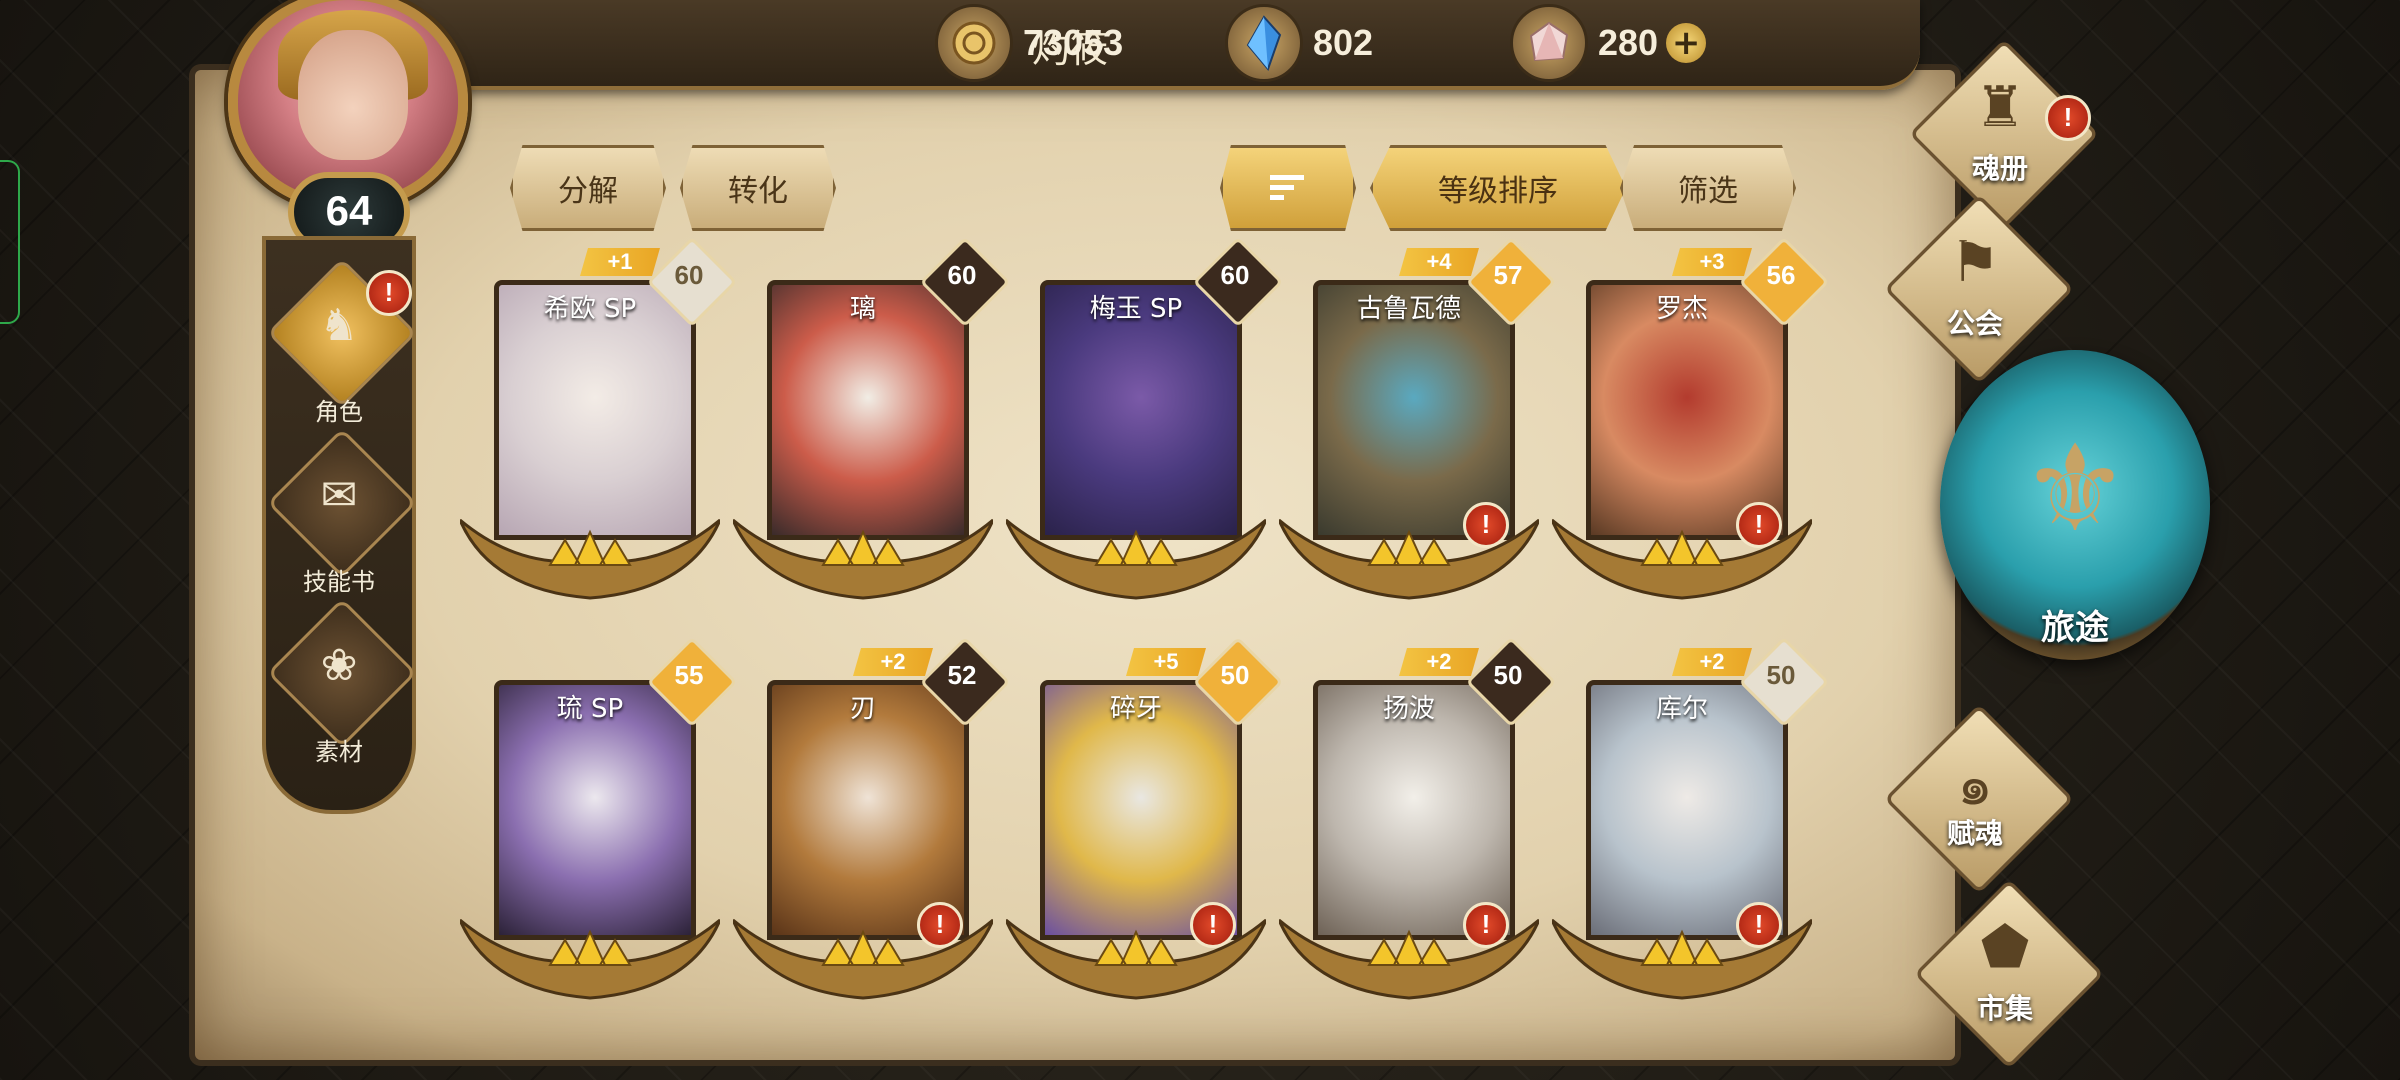  What do you see at coordinates (1508, 275) in the screenshot?
I see `level-value: 57` at bounding box center [1508, 275].